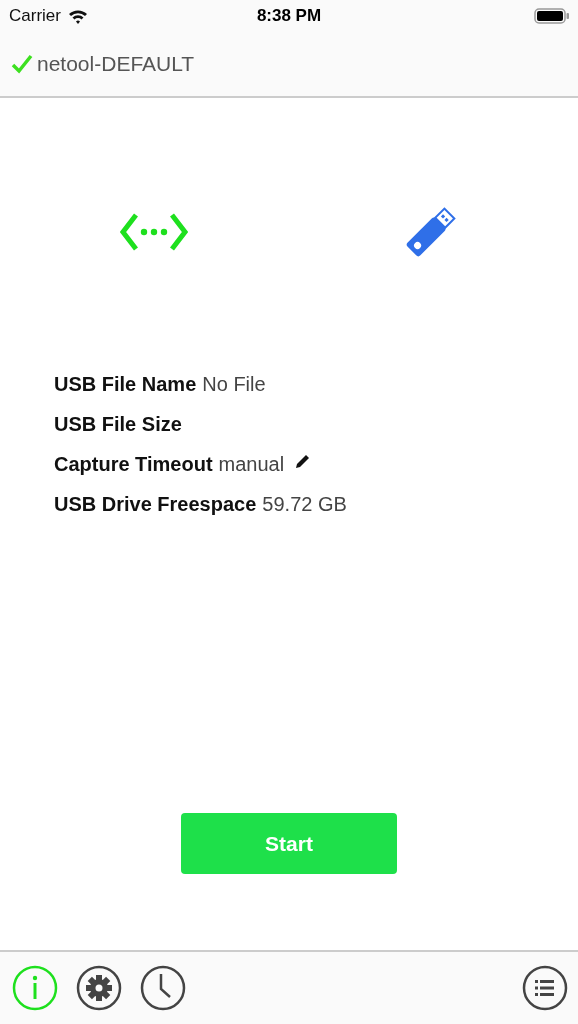 This screenshot has width=578, height=1024. Describe the element at coordinates (154, 232) in the screenshot. I see `network-icon` at that location.